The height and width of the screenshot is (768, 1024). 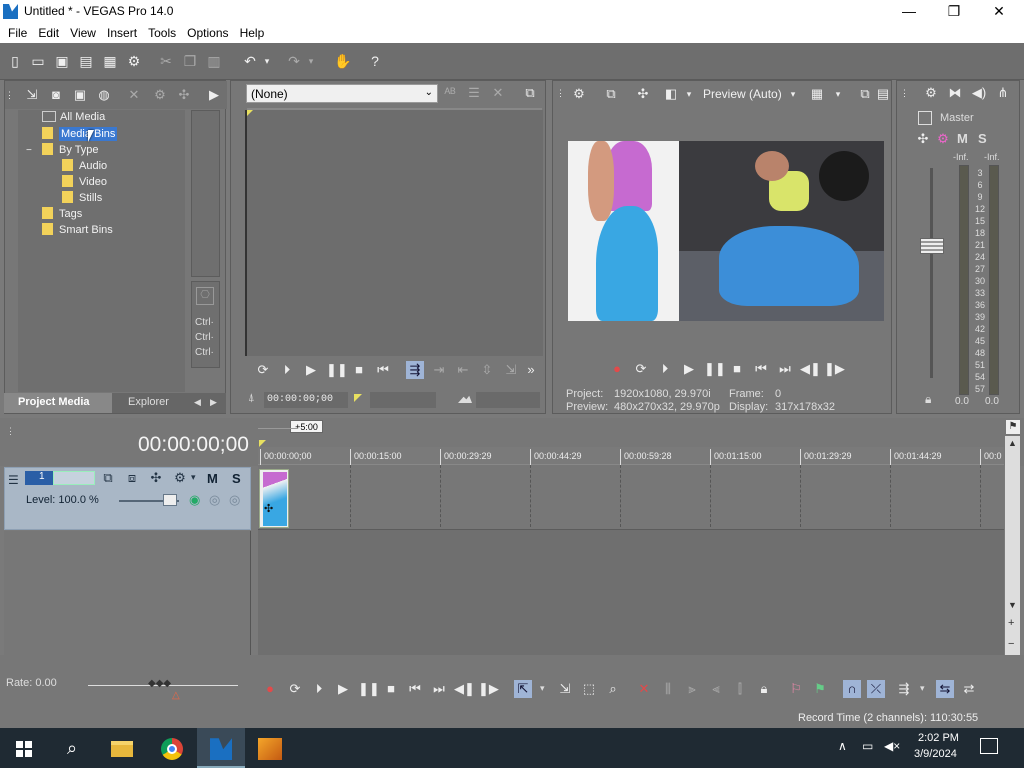 What do you see at coordinates (922, 688) in the screenshot?
I see `auto-ripple-dropdown-icon: ▾` at bounding box center [922, 688].